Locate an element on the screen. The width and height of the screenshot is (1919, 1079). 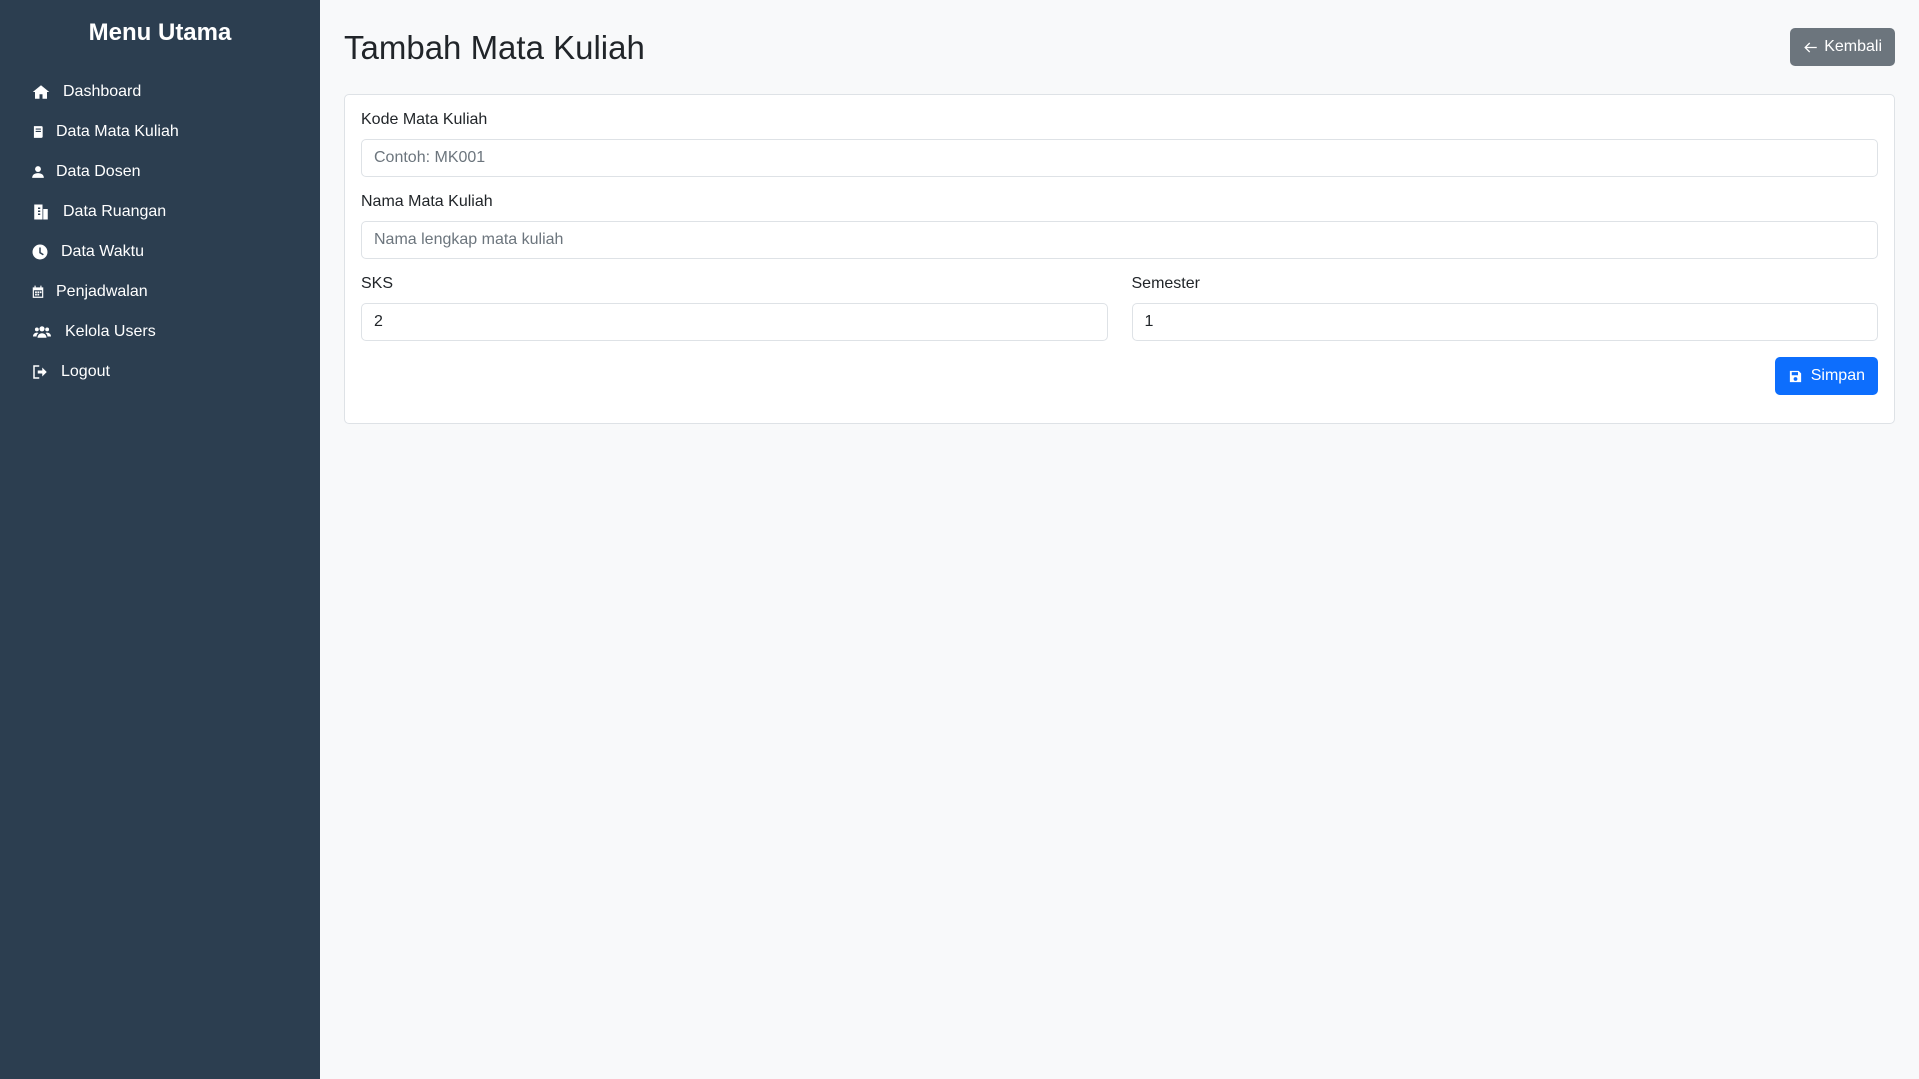
sidebar-item-data-waktu: Data Waktu is located at coordinates (160, 252).